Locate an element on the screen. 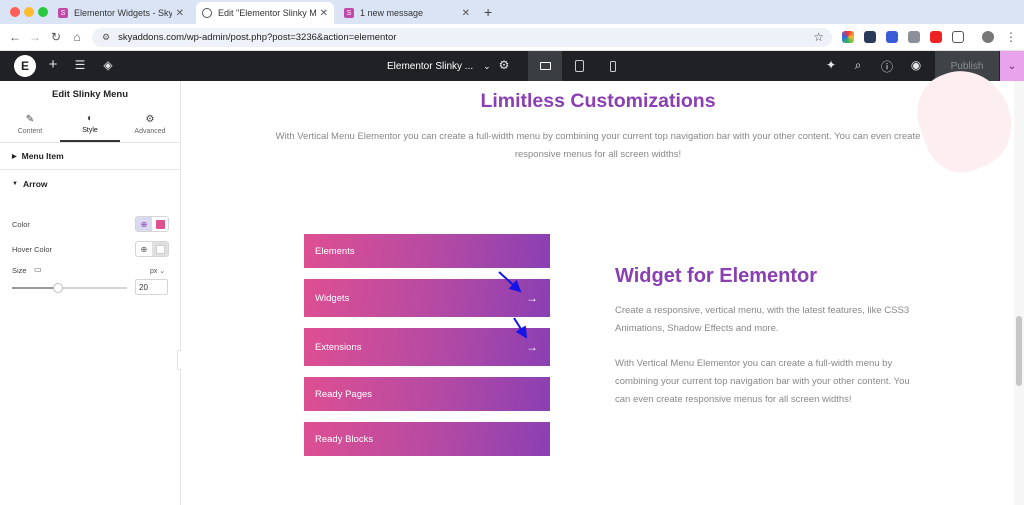  preview-eye-icon: ◉ is located at coordinates (916, 65).